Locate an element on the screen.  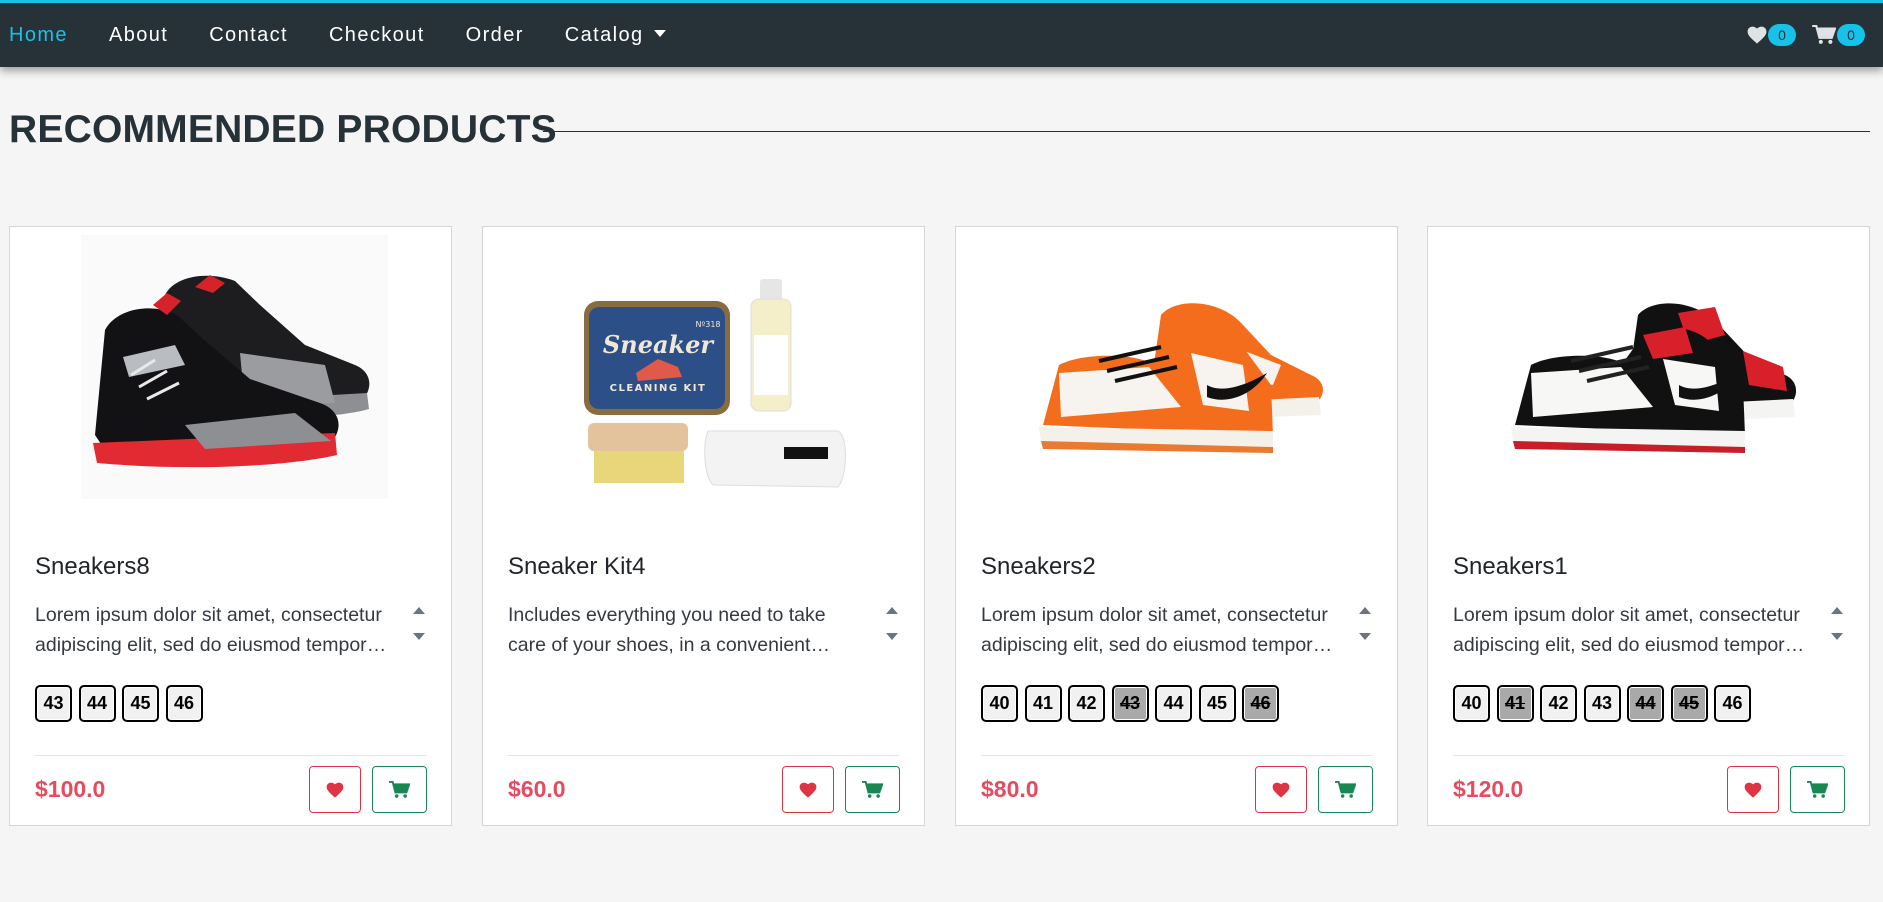
nav-link-catalog-label: Catalog is located at coordinates (604, 34).